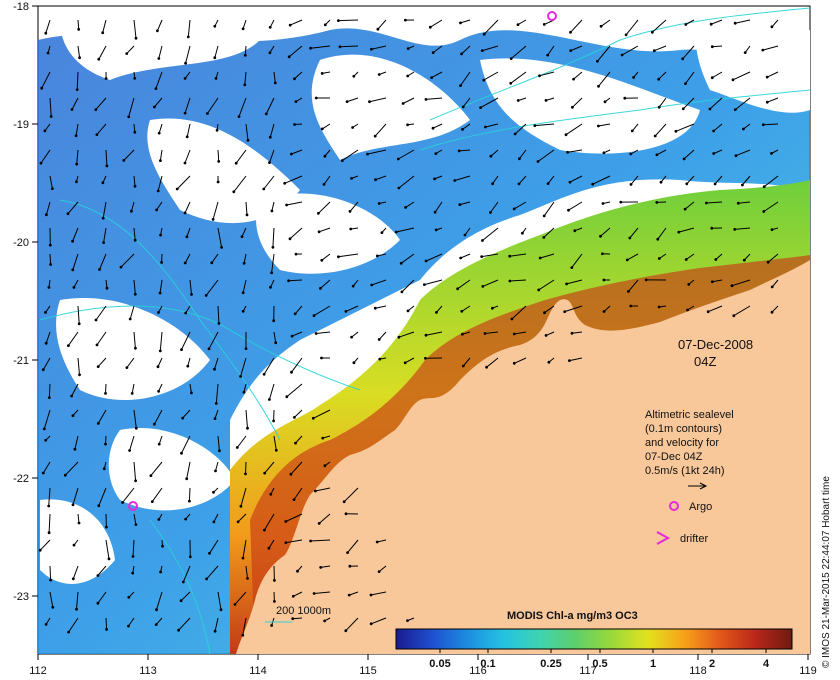 The height and width of the screenshot is (680, 840). I want to click on x-tick-label: 118, so click(698, 671).